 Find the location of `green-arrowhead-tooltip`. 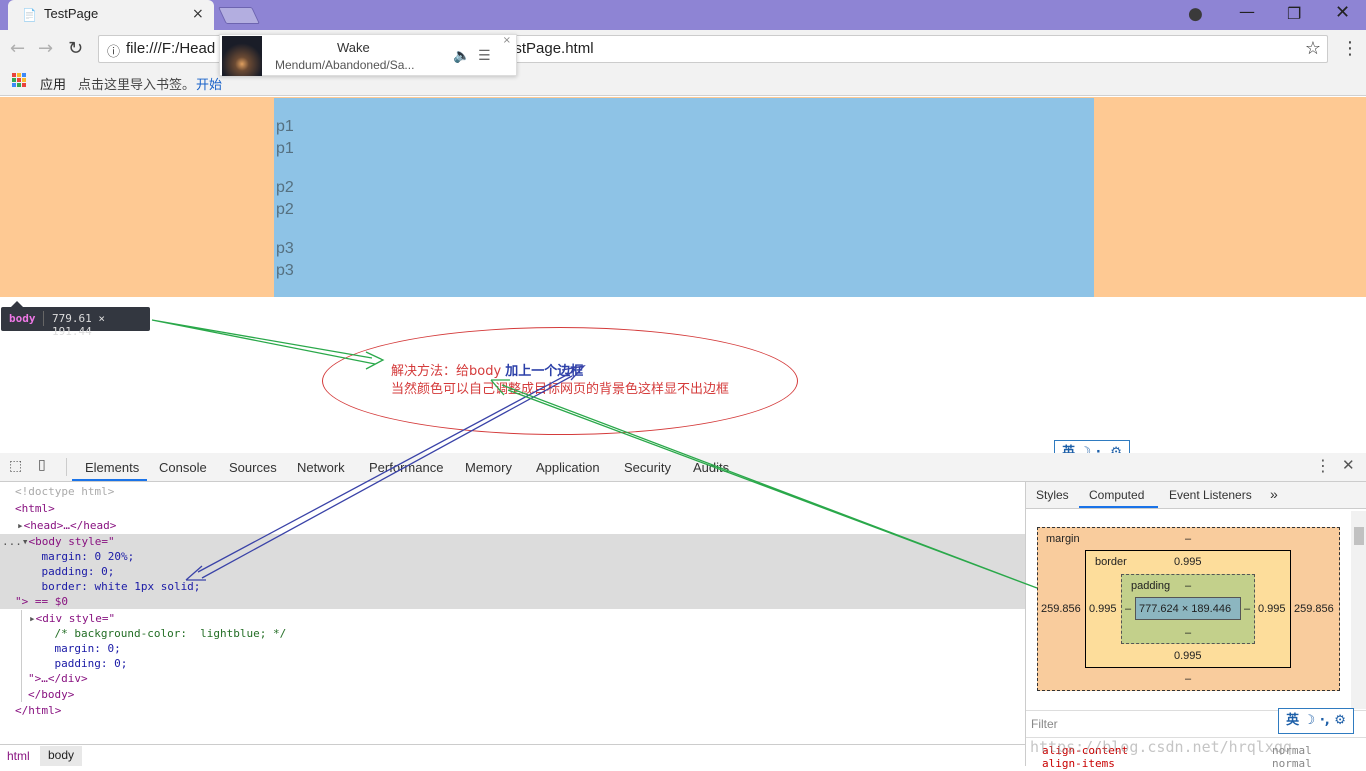

green-arrowhead-tooltip is located at coordinates (375, 360).